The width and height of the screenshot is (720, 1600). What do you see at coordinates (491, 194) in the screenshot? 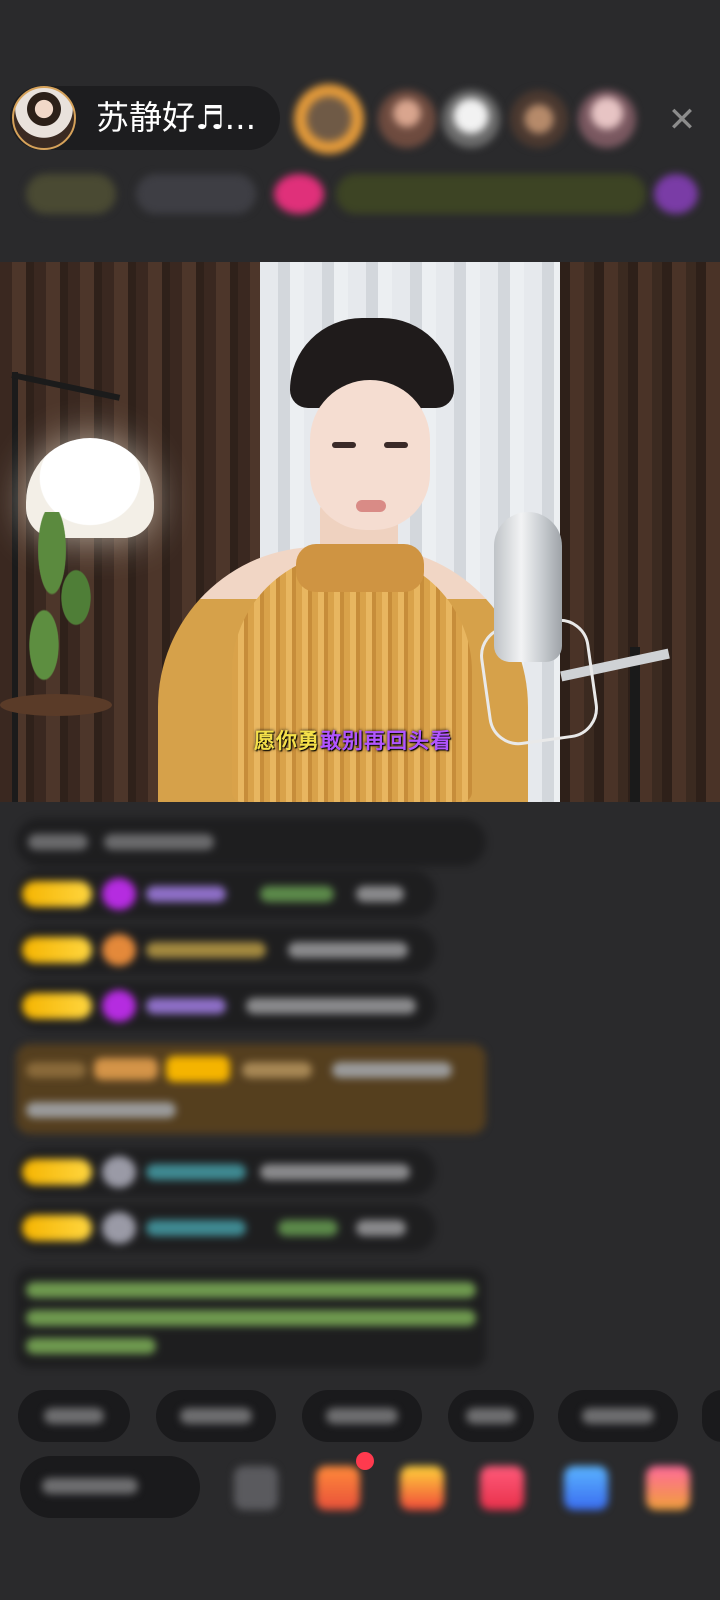
I see `tag-badges` at bounding box center [491, 194].